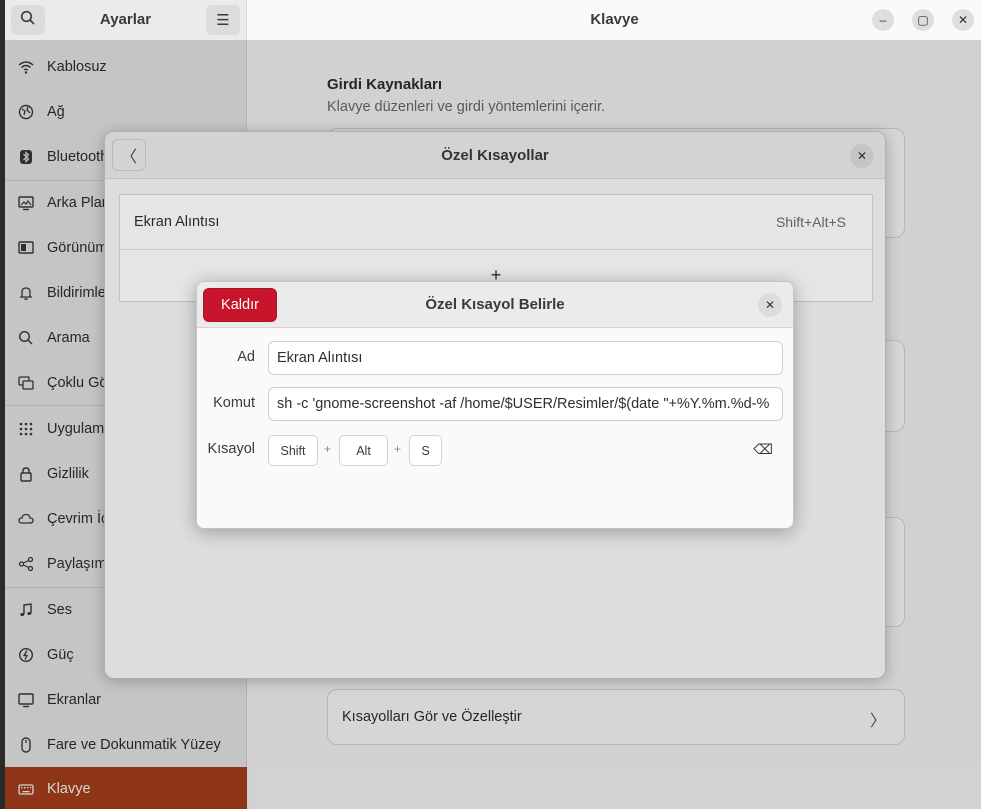 Image resolution: width=981 pixels, height=809 pixels. I want to click on minimize-button: ‒, so click(883, 20).